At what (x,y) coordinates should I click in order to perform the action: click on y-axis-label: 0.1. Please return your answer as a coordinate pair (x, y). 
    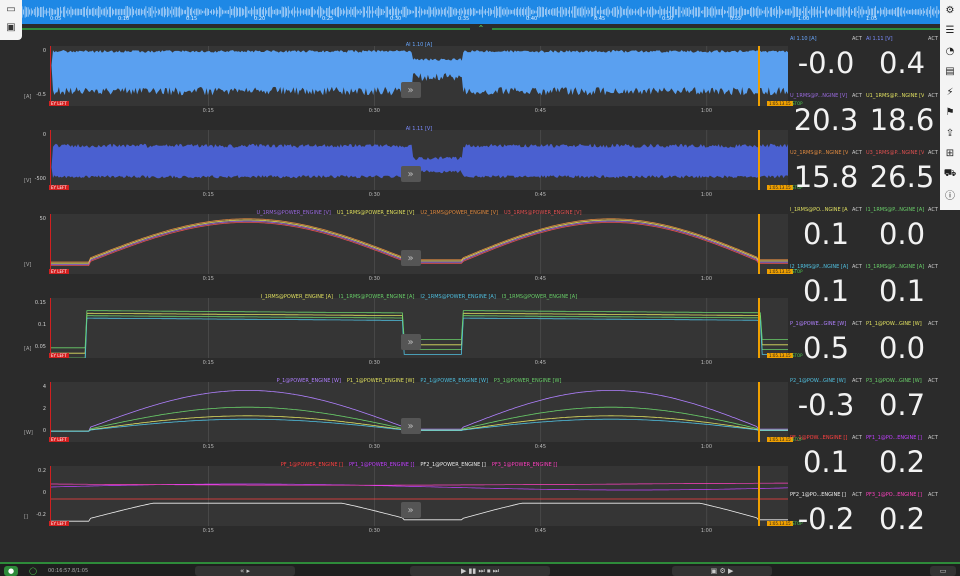
    Looking at the image, I should click on (34, 325).